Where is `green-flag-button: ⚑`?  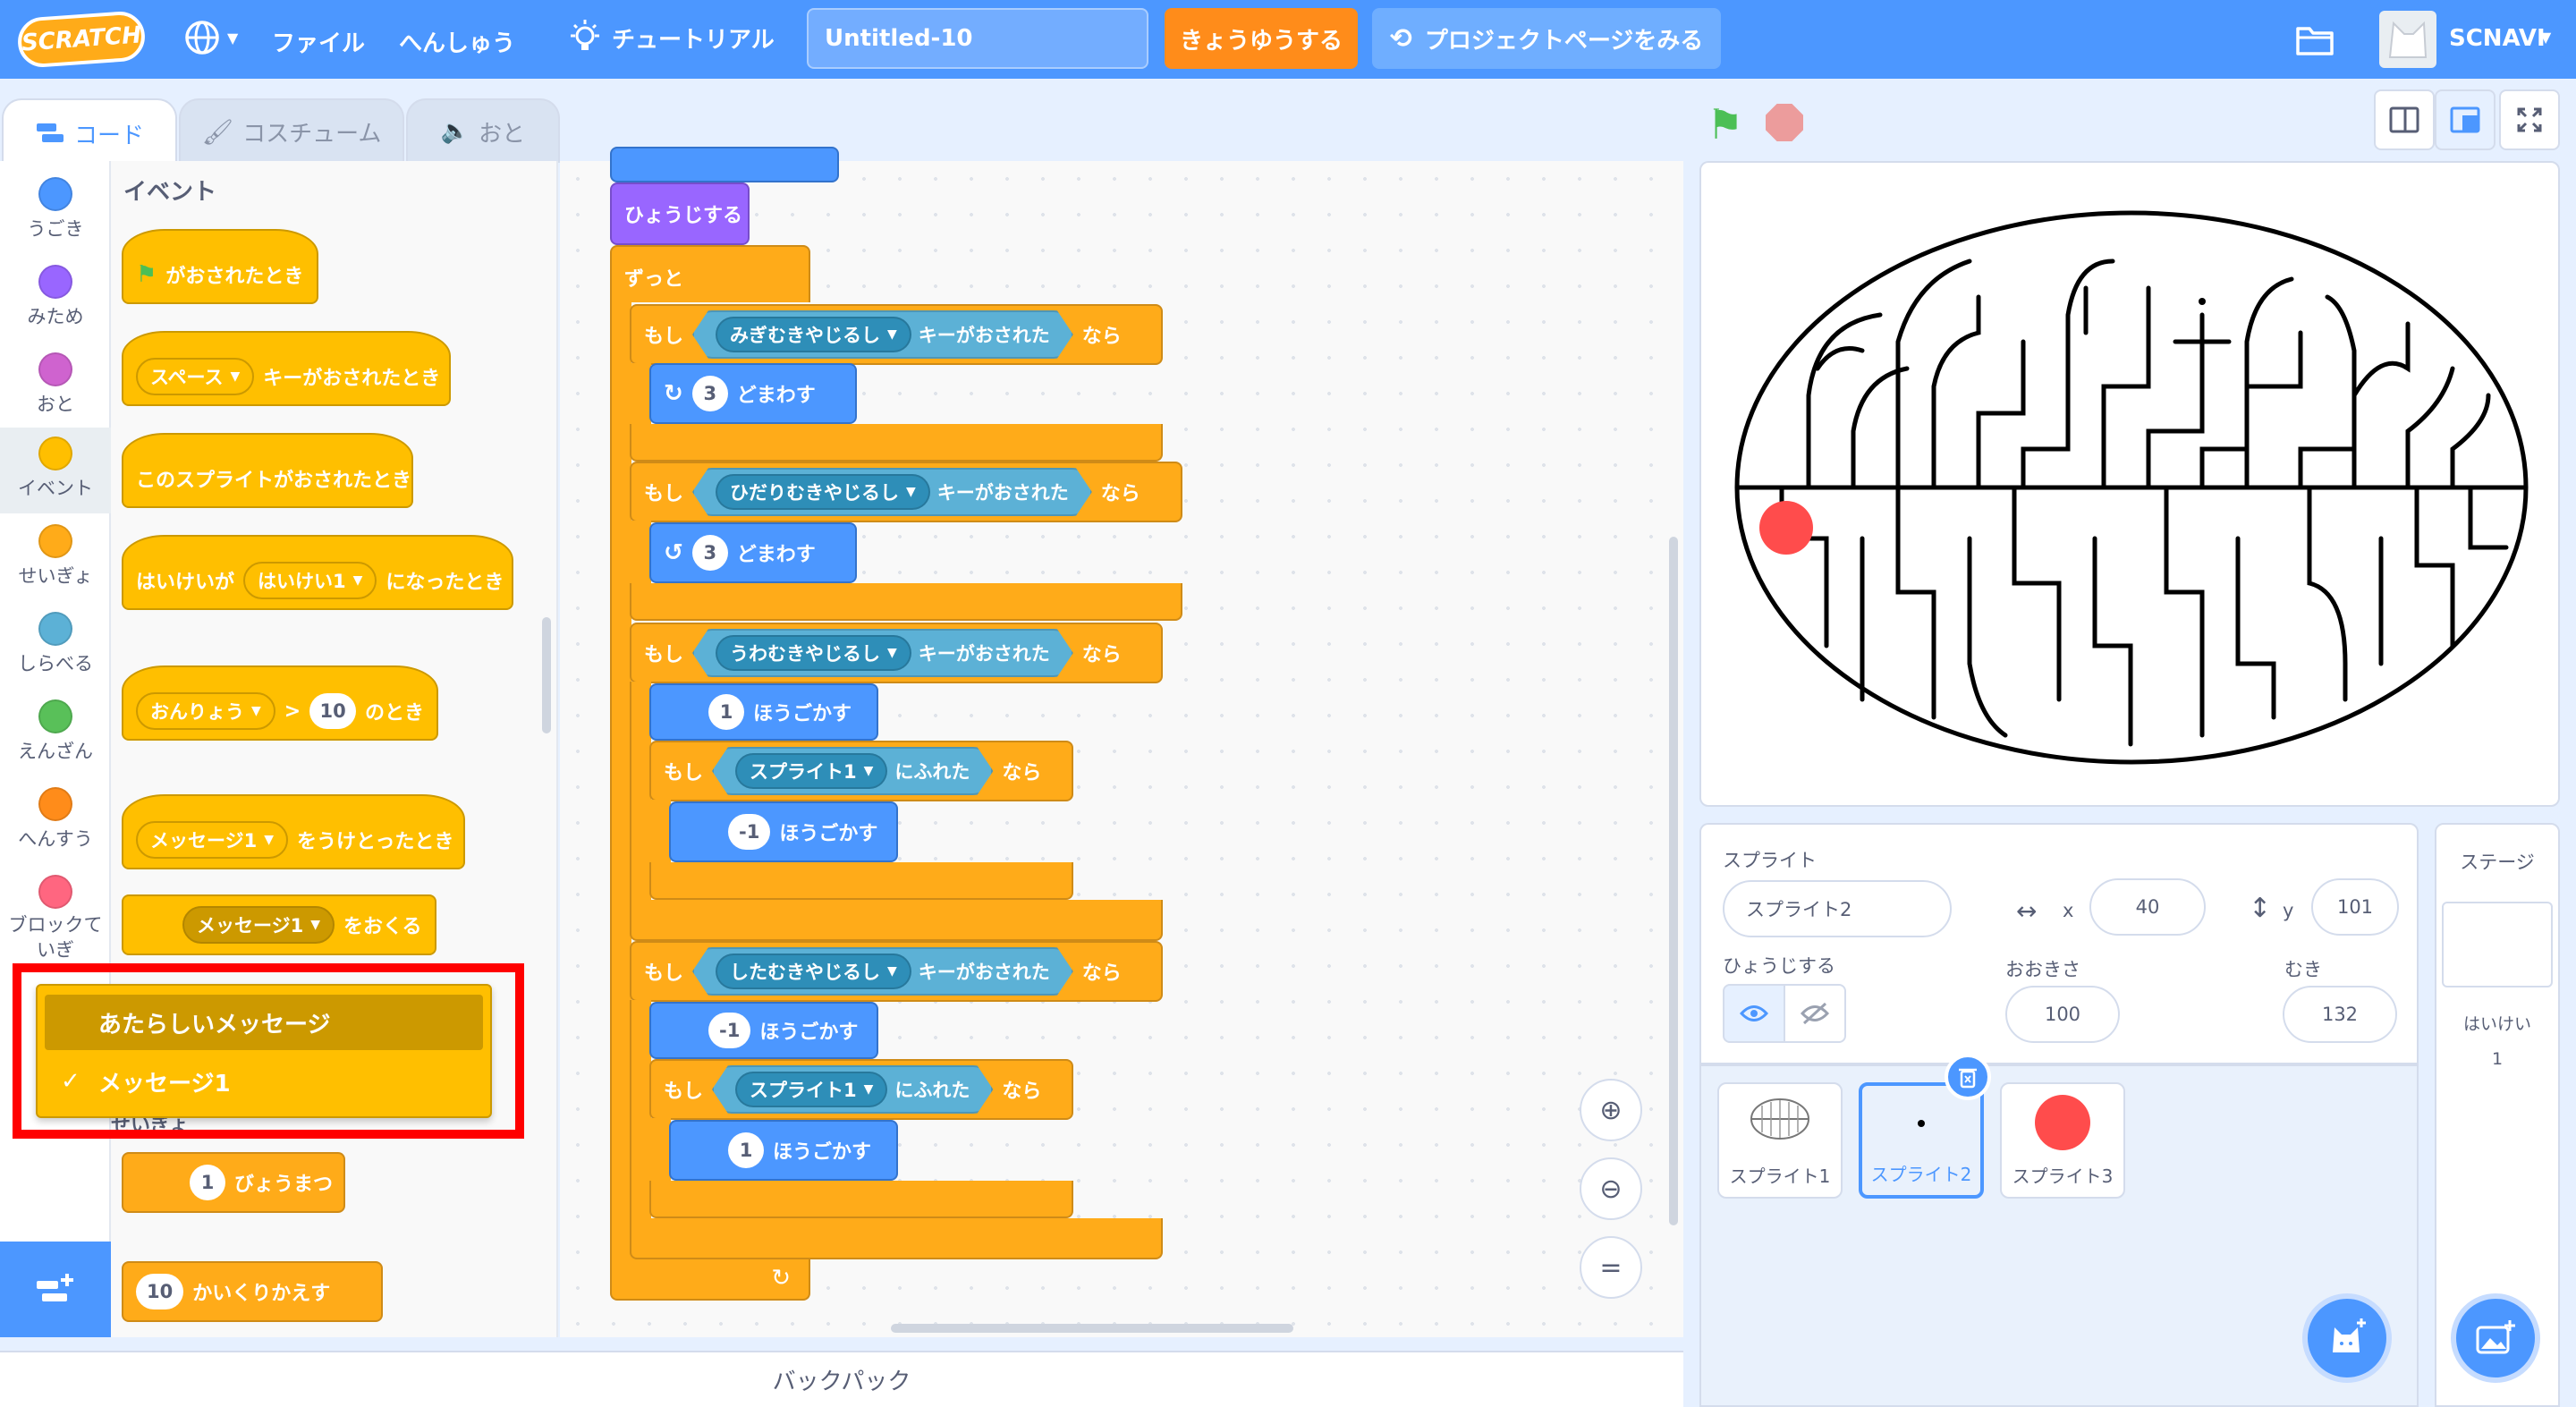
green-flag-button: ⚑ is located at coordinates (1725, 124).